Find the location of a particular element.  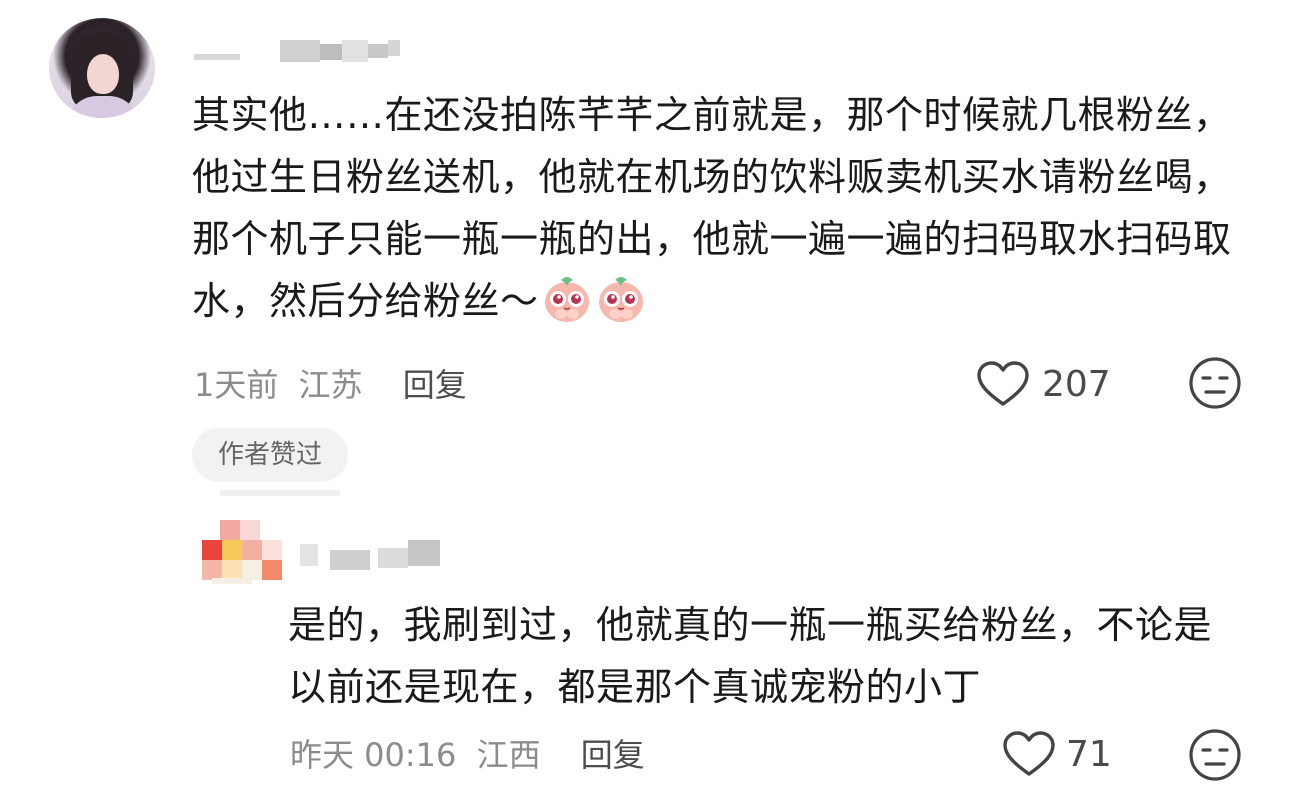

like-button: 207 is located at coordinates (1043, 384).